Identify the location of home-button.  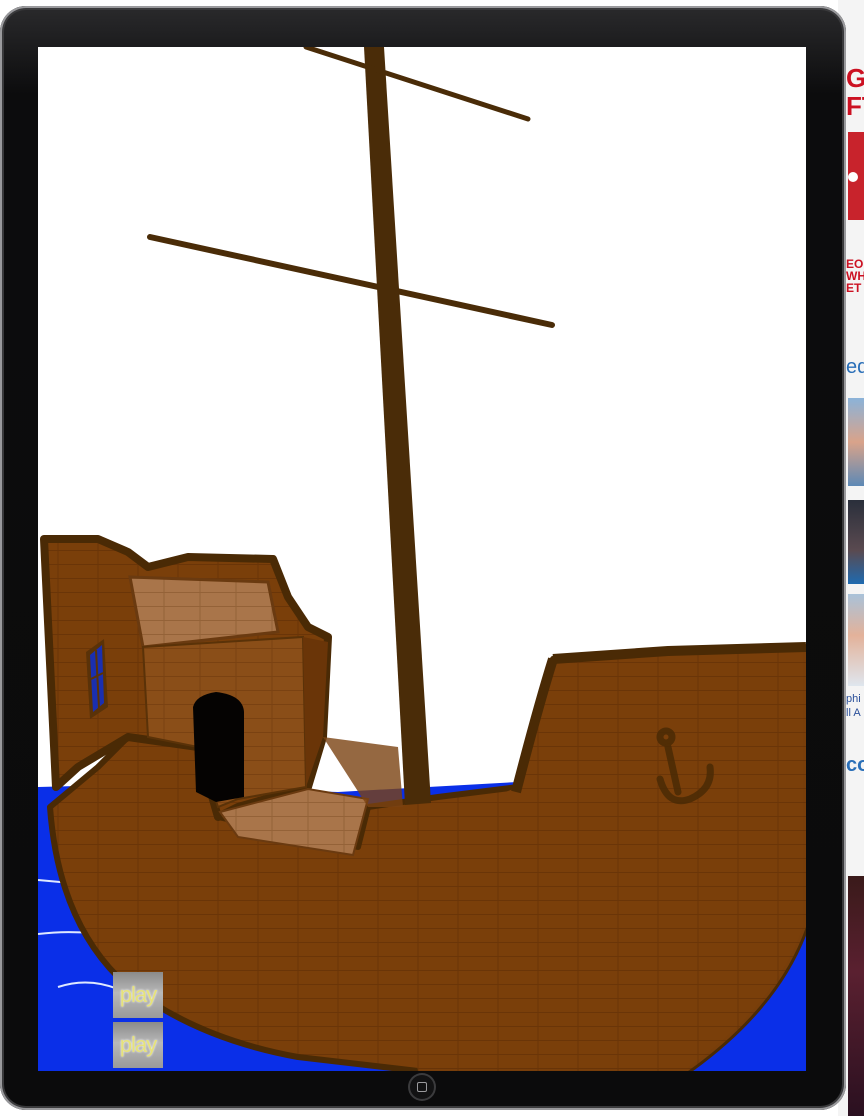
(422, 1087).